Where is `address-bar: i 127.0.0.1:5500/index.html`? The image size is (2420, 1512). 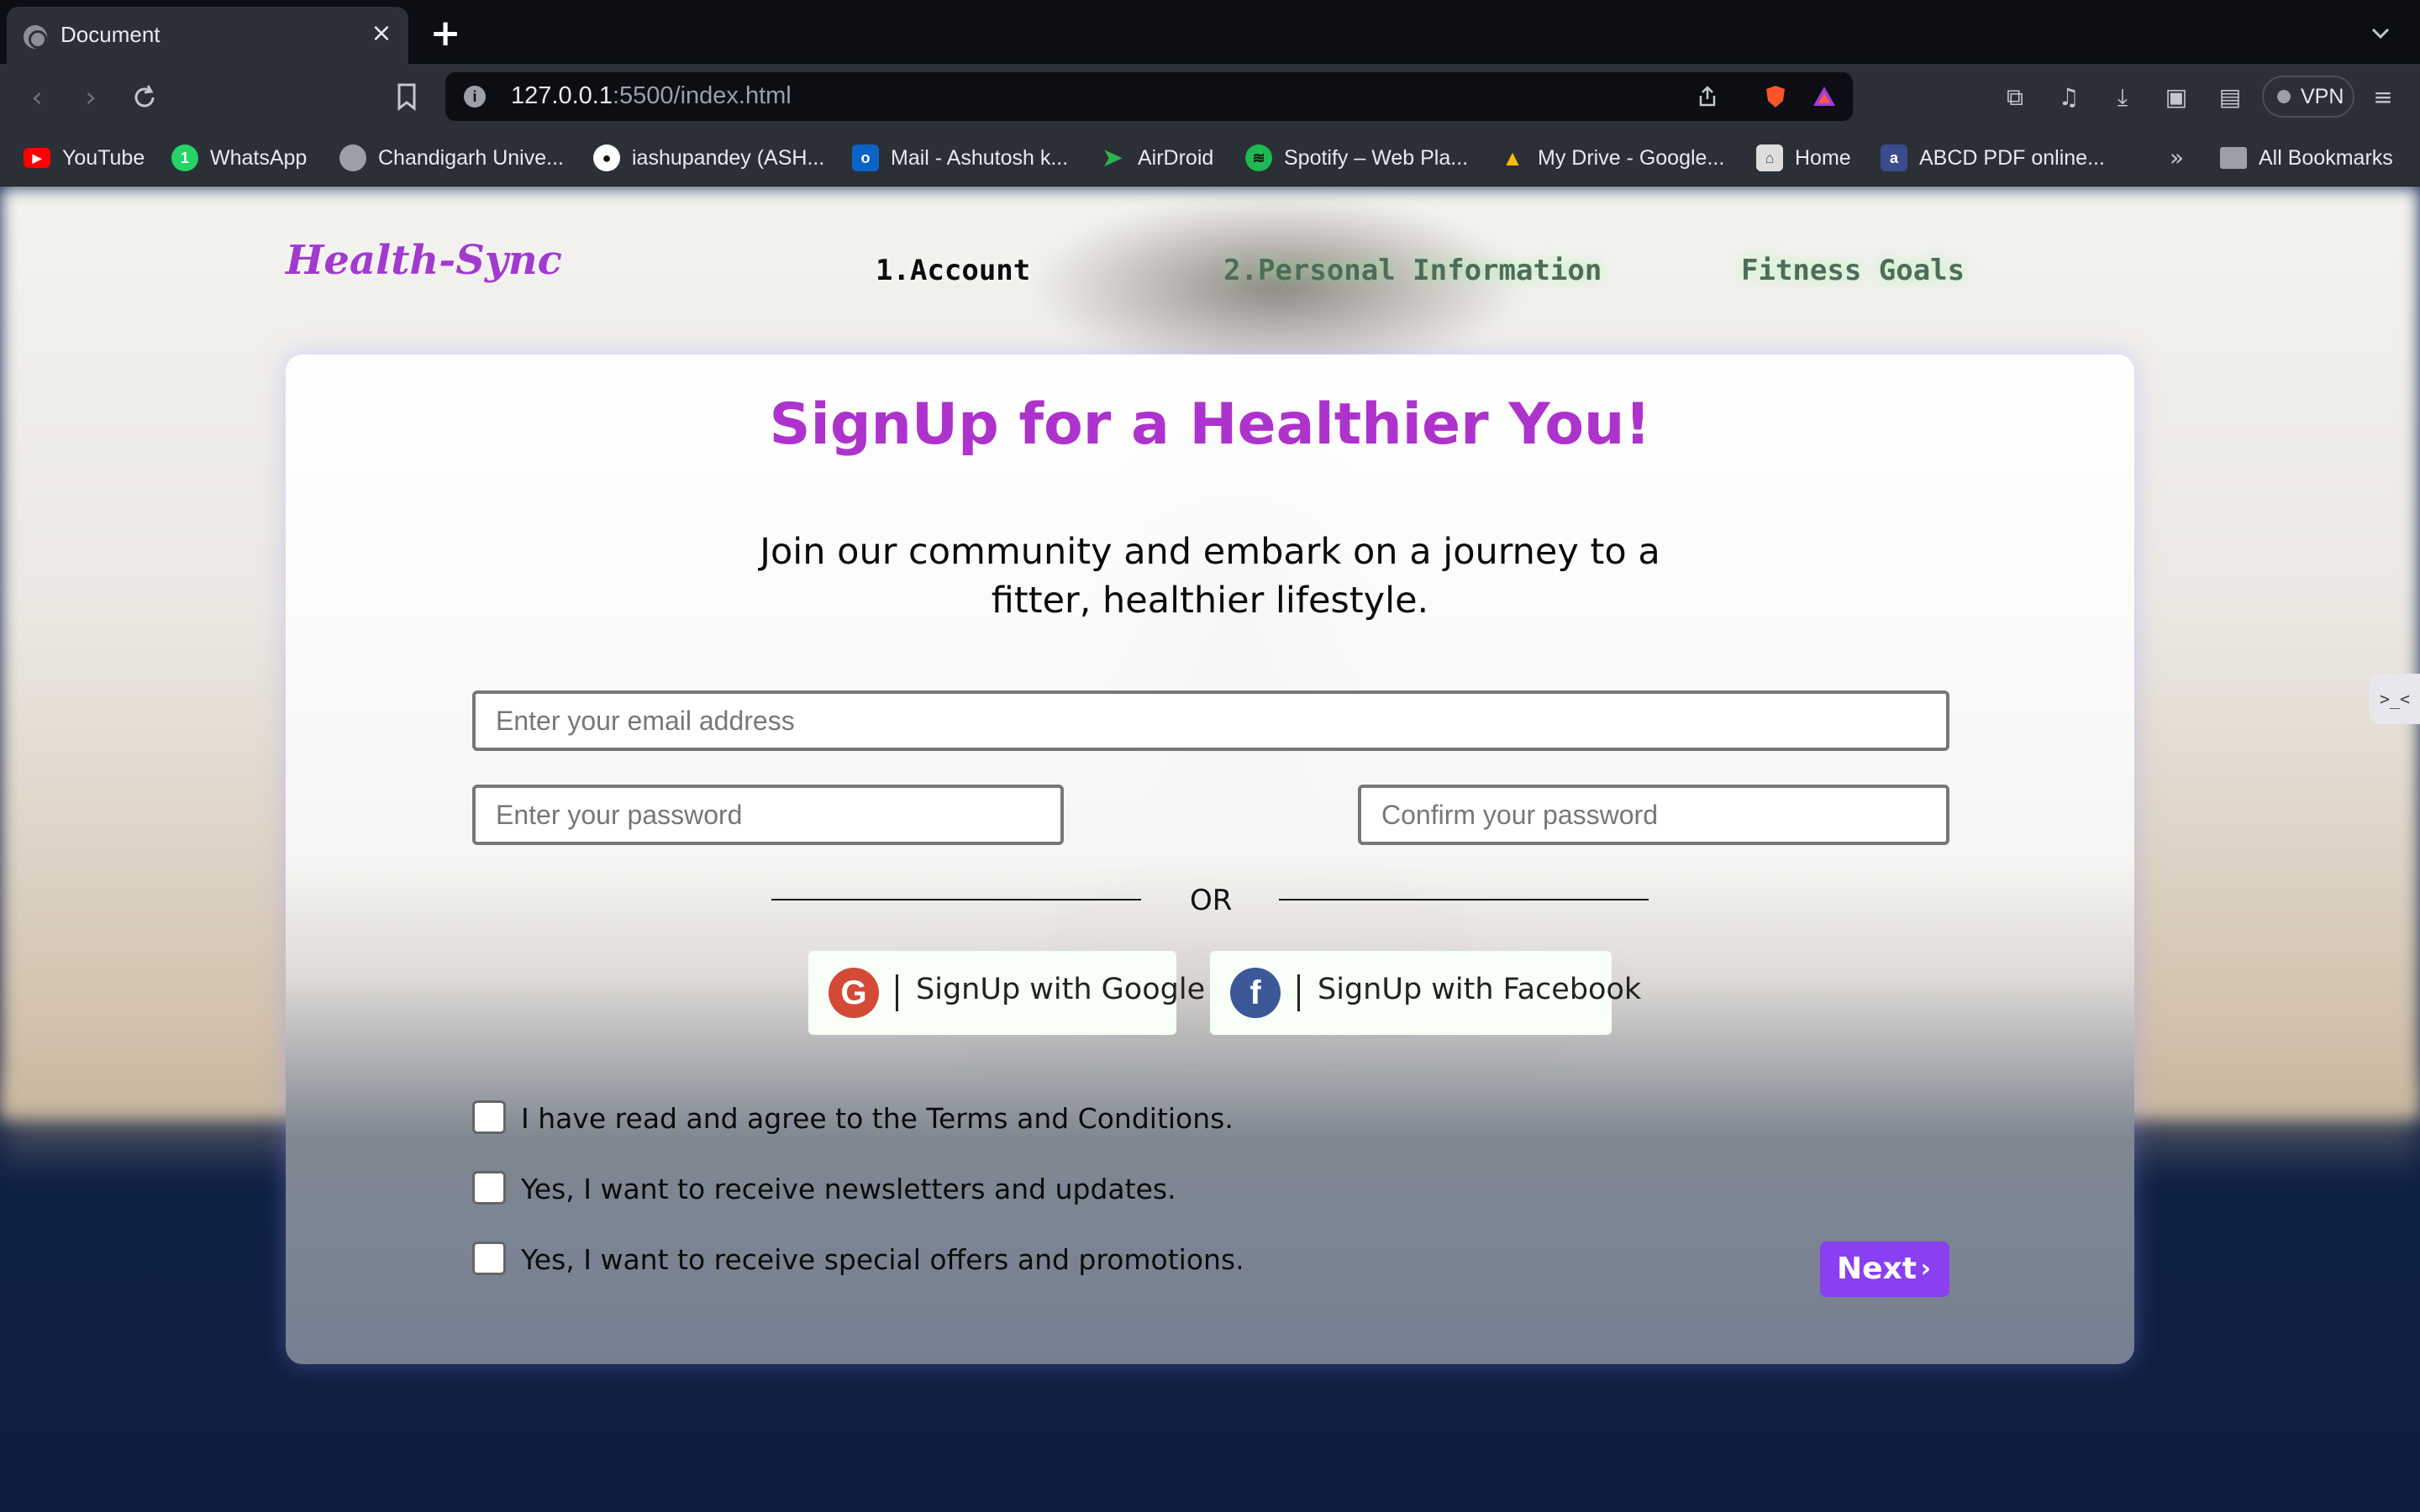 address-bar: i 127.0.0.1:5500/index.html is located at coordinates (1149, 96).